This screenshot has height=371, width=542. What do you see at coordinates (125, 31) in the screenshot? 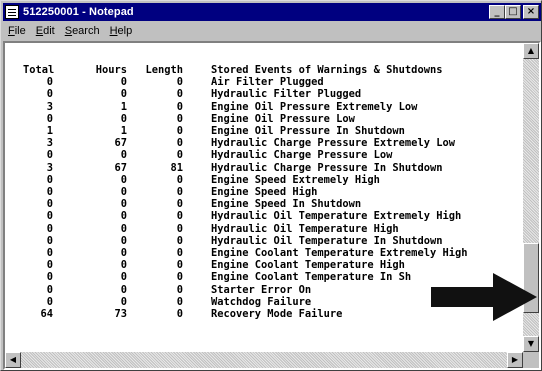
I see `menu-help-label: elp` at bounding box center [125, 31].